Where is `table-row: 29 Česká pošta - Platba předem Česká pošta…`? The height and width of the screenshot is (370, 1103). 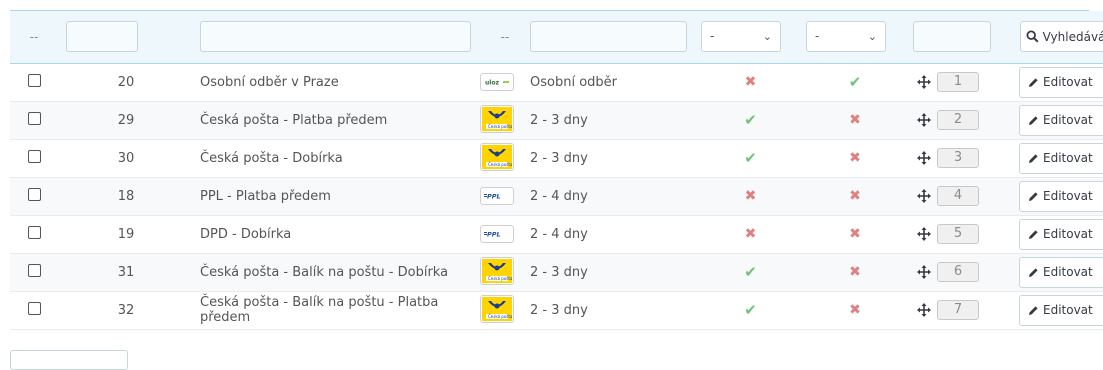
table-row: 29 Česká pošta - Platba předem Česká pošta… is located at coordinates (556, 120).